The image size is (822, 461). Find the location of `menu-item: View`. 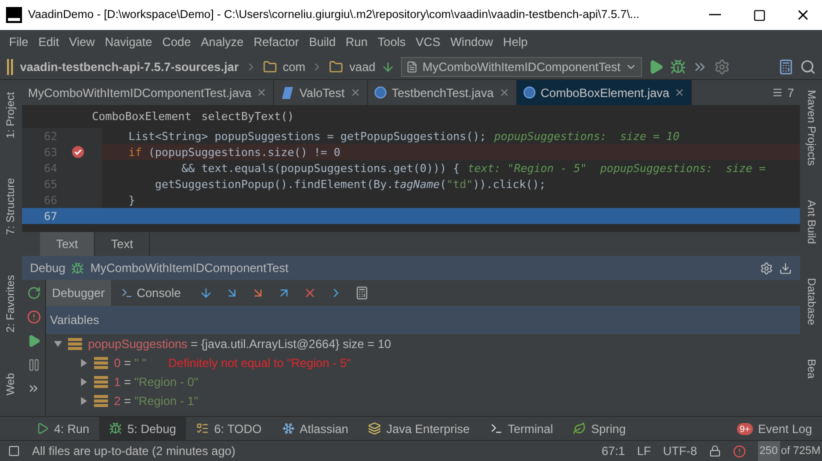

menu-item: View is located at coordinates (82, 42).